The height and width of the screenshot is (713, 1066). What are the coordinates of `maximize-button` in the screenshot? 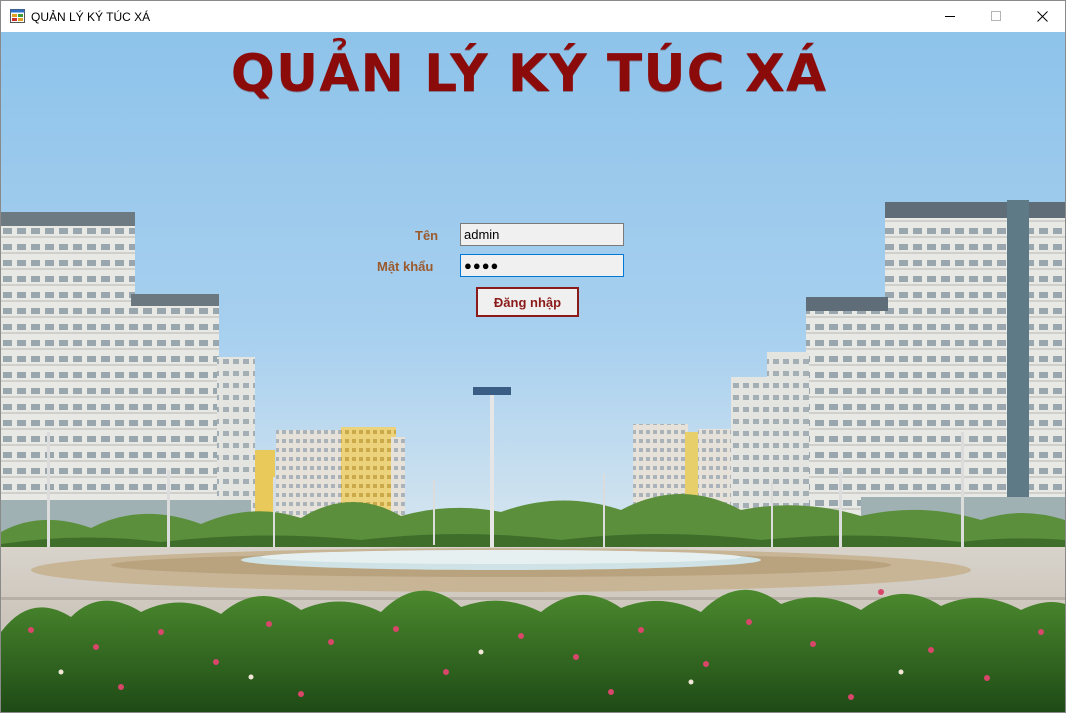 It's located at (996, 16).